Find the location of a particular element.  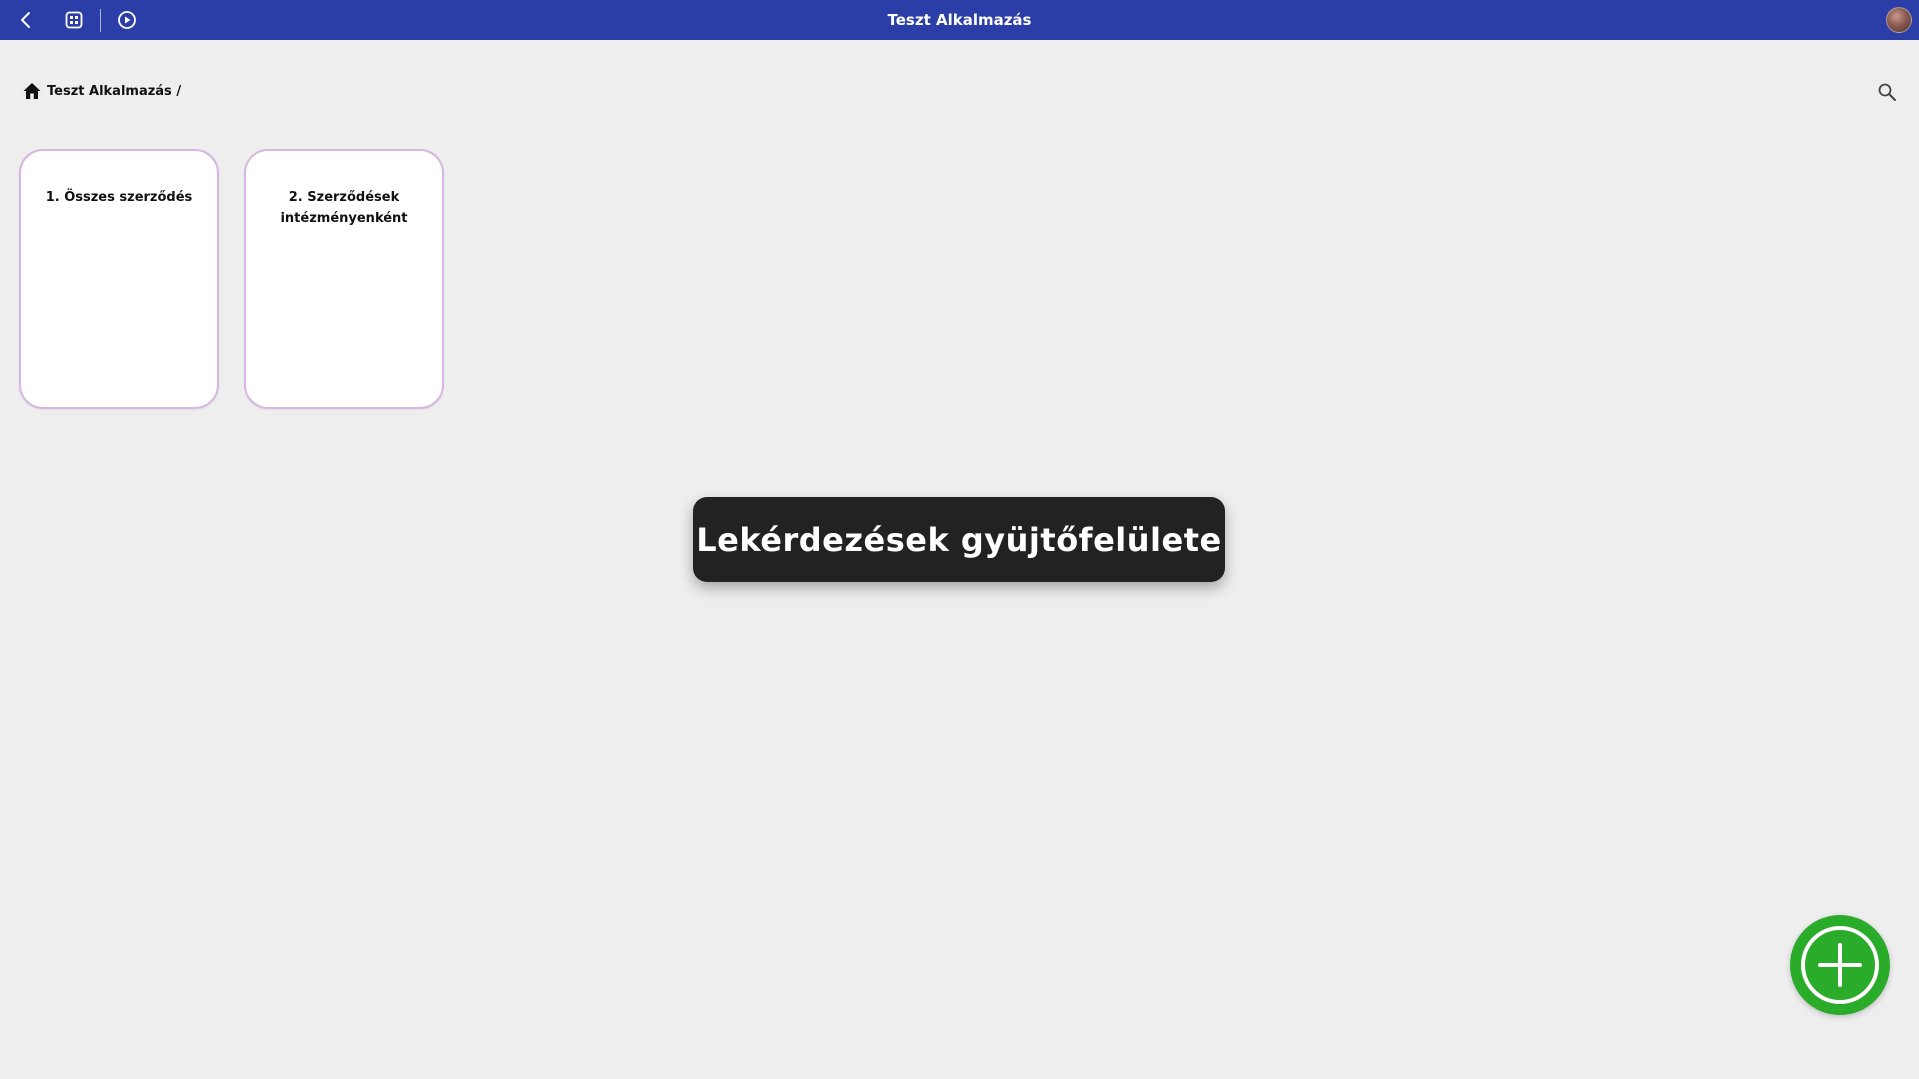

app-title: Teszt Alkalmazás is located at coordinates (959, 20).